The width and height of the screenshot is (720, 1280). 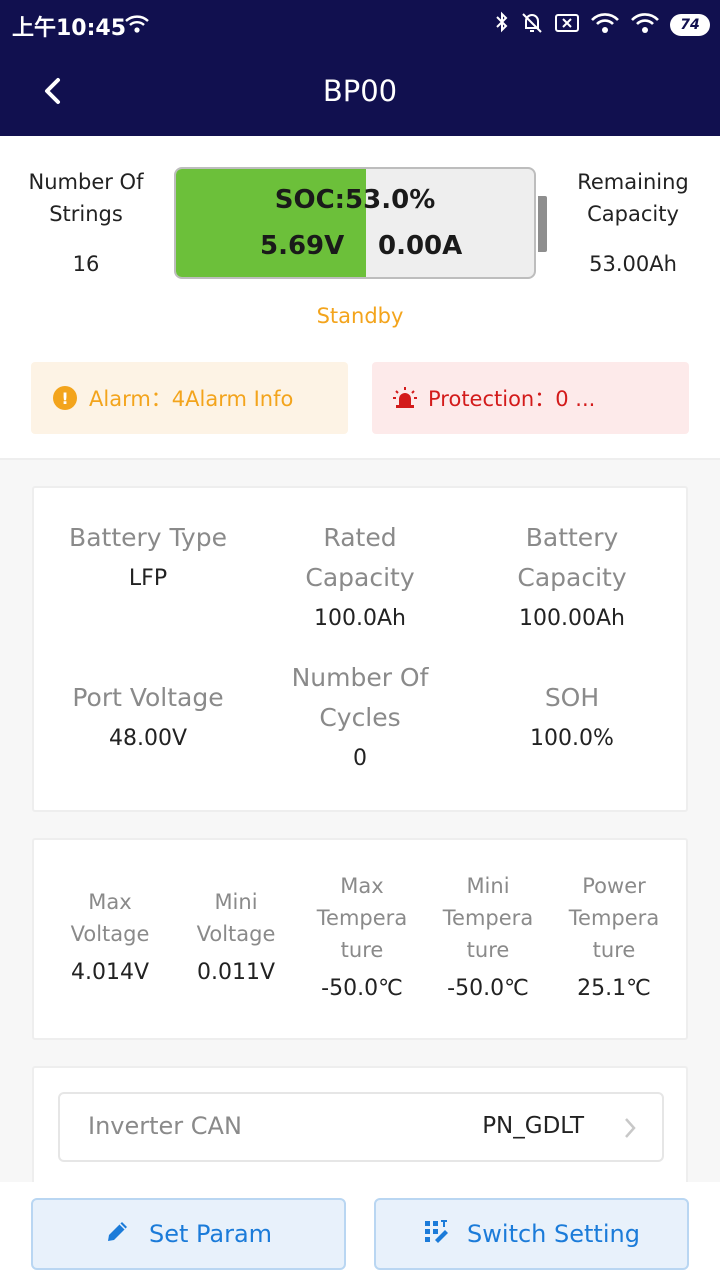 I want to click on mini-temp-label: Tempera, so click(x=488, y=918).